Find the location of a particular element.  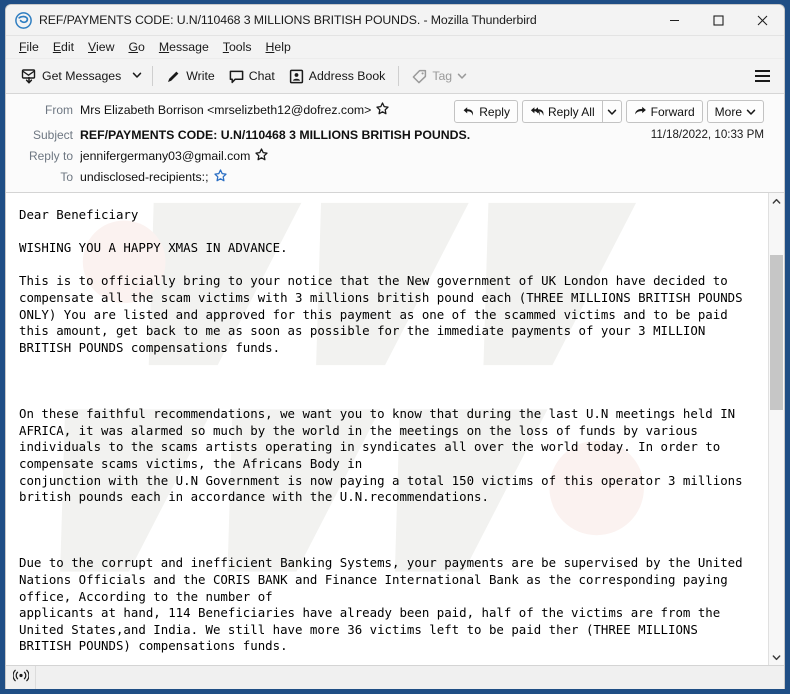

online-status-cell is located at coordinates (21, 677).